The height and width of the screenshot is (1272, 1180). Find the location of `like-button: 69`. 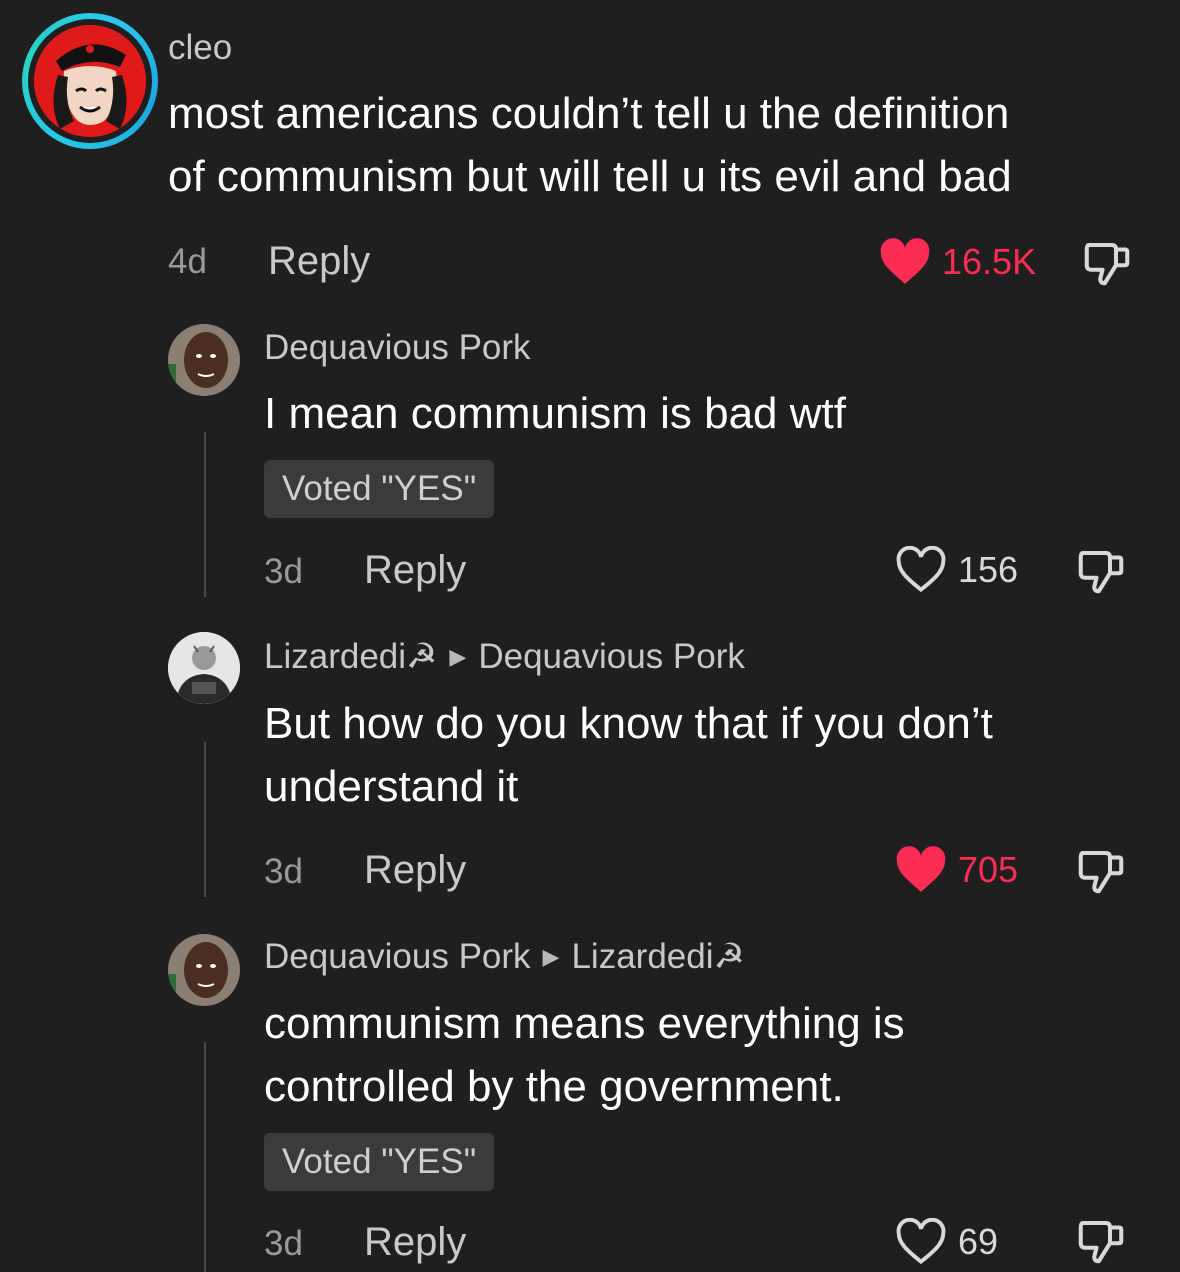

like-button: 69 is located at coordinates (946, 1242).